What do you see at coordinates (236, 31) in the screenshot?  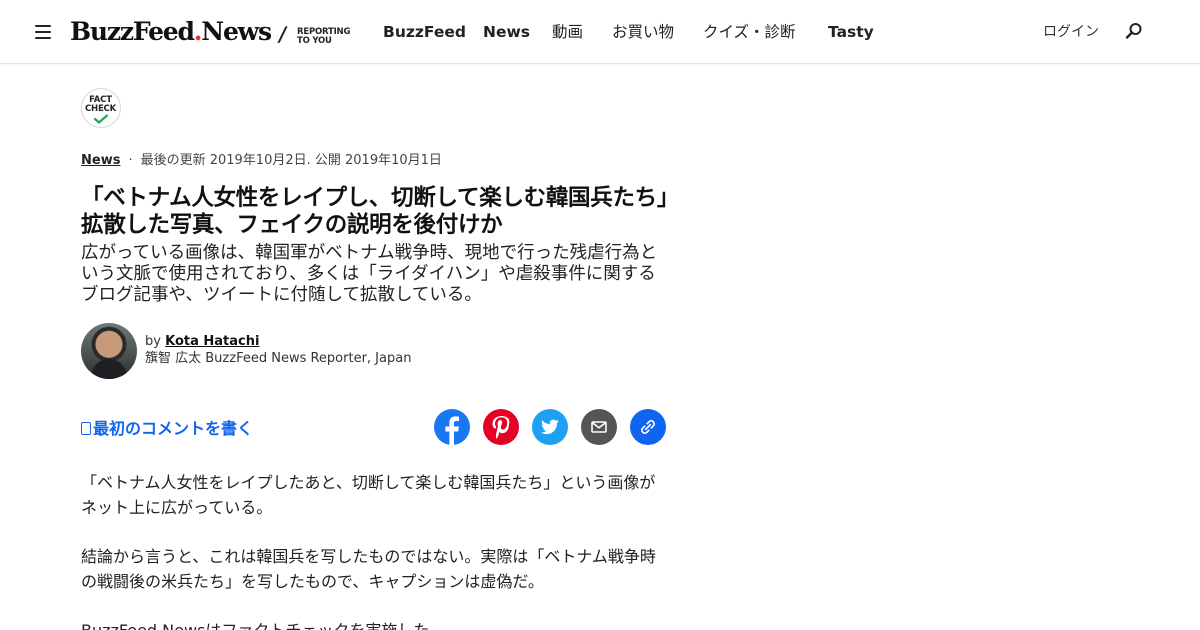 I see `logo-text-news: News` at bounding box center [236, 31].